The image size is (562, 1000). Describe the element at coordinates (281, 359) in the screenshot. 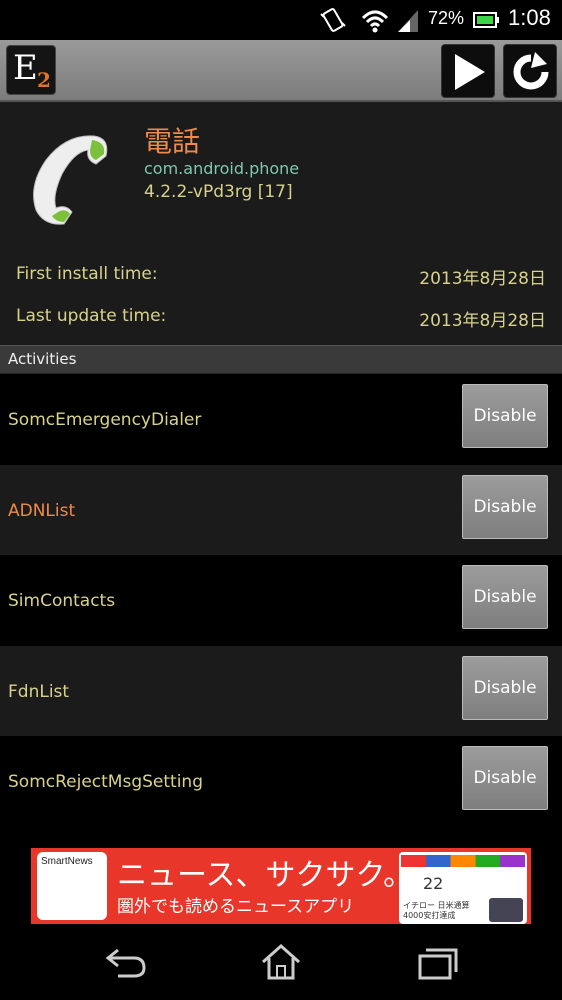

I see `section-header-activities: Activities` at that location.